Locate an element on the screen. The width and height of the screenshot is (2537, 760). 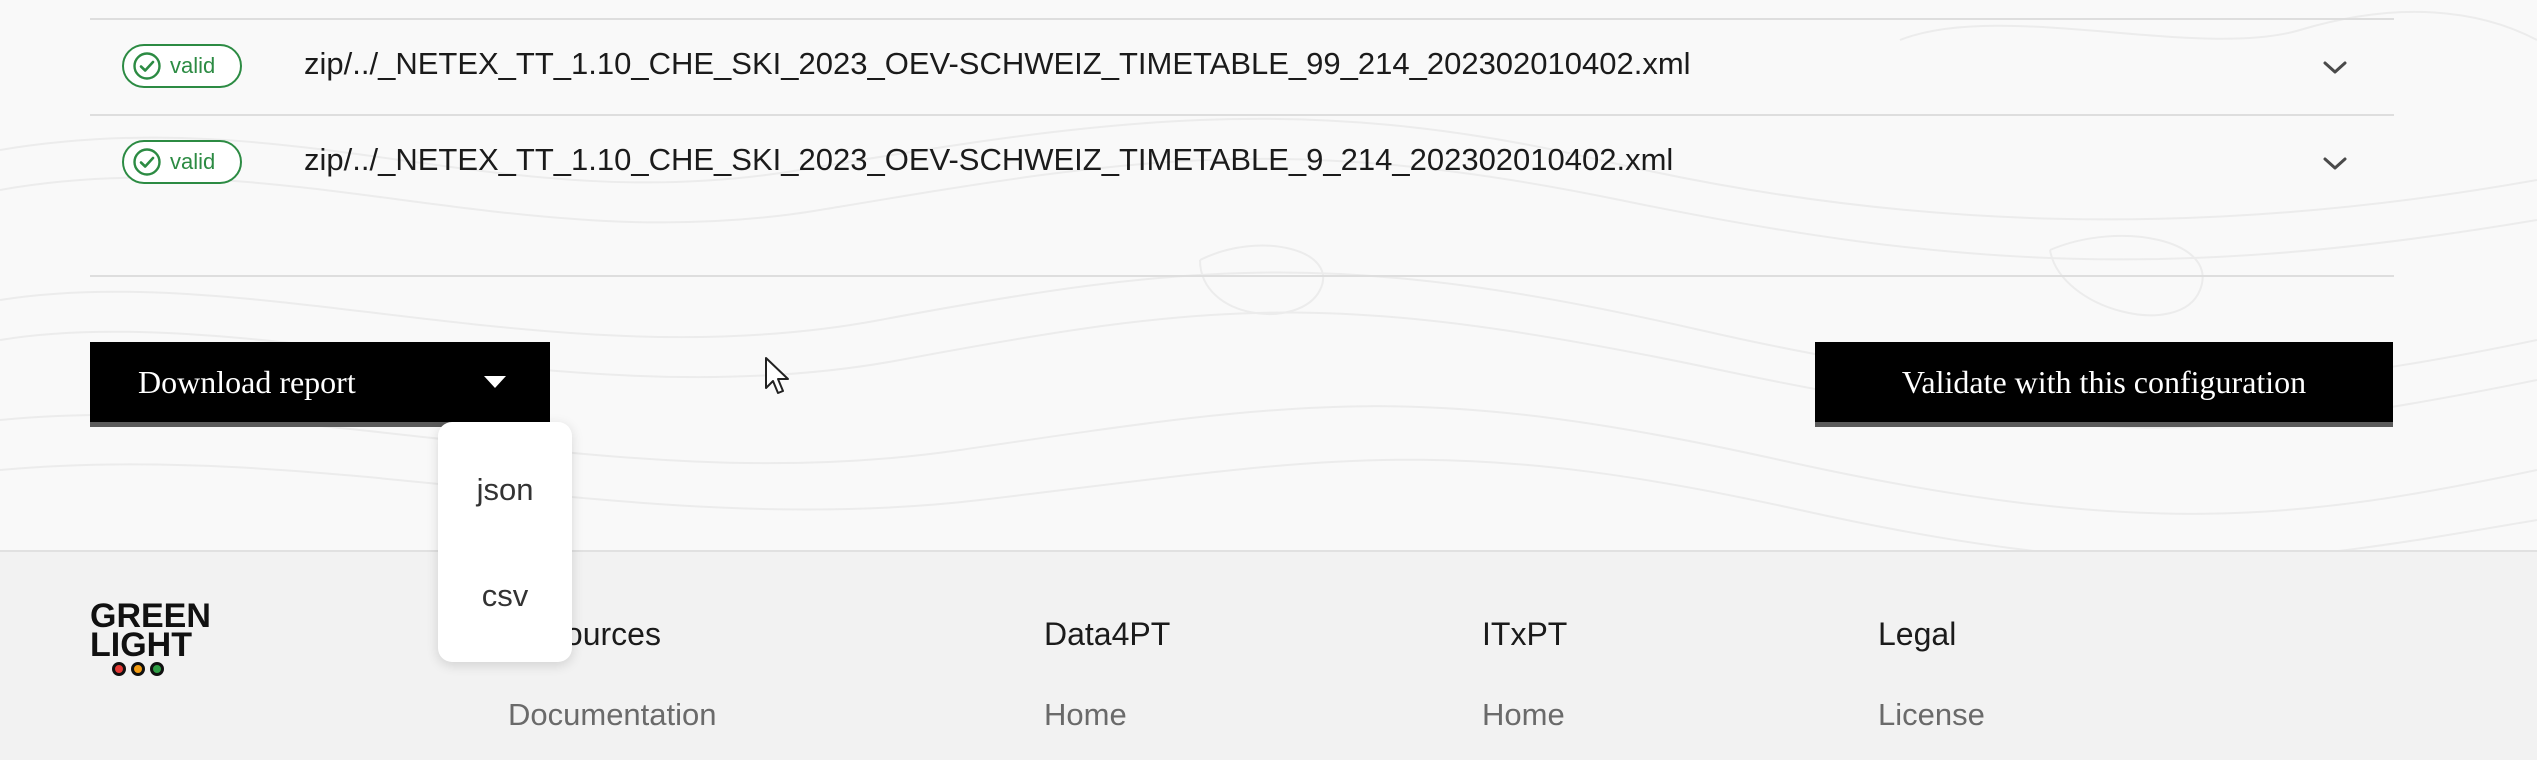
greenlight-logo: GREEN LIGHT is located at coordinates (150, 642).